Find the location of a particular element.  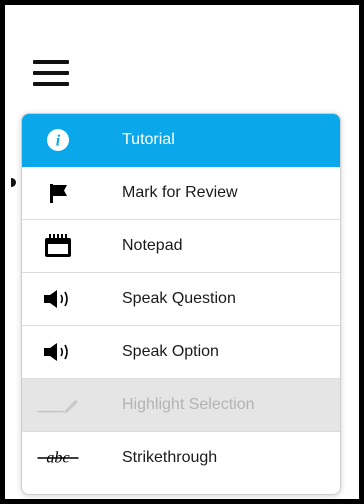

menu-item-label: Tutorial is located at coordinates (148, 139).